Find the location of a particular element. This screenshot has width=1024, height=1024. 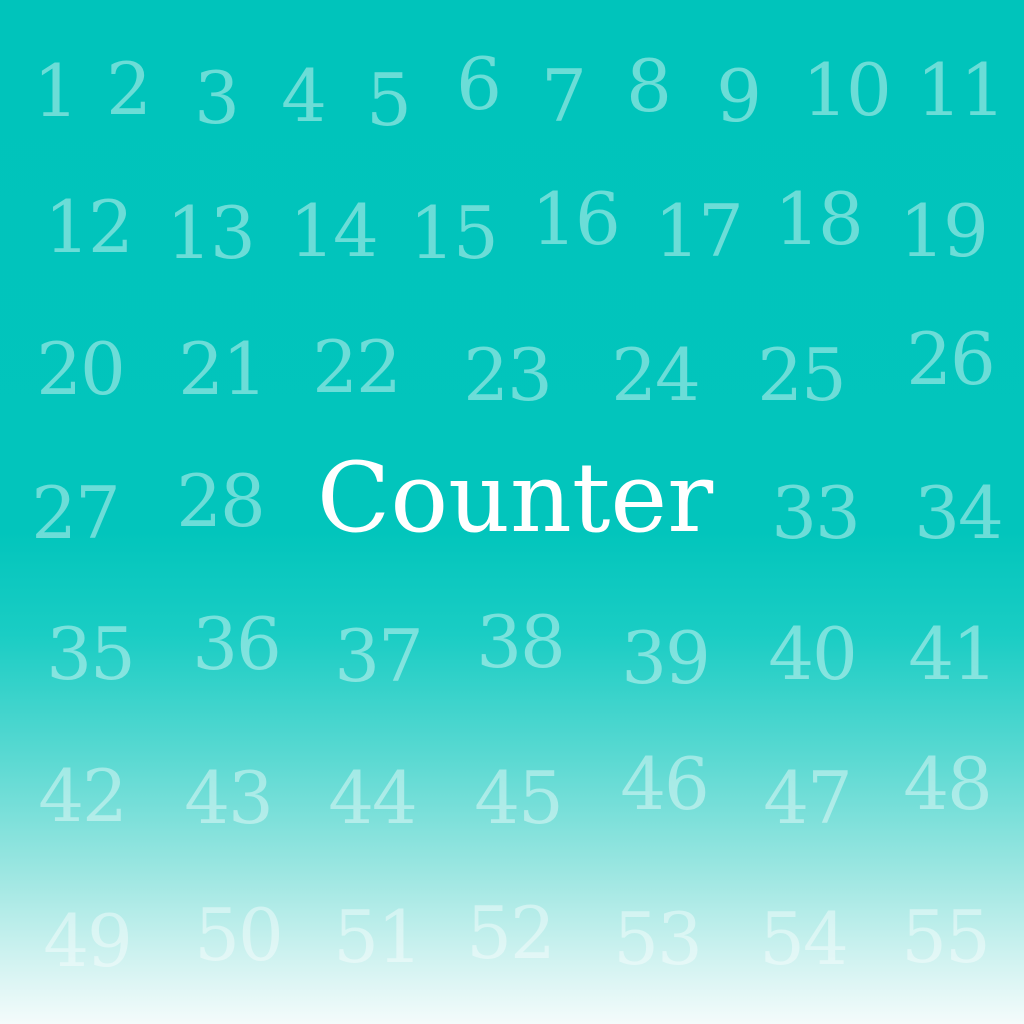

number: 5 is located at coordinates (389, 100).